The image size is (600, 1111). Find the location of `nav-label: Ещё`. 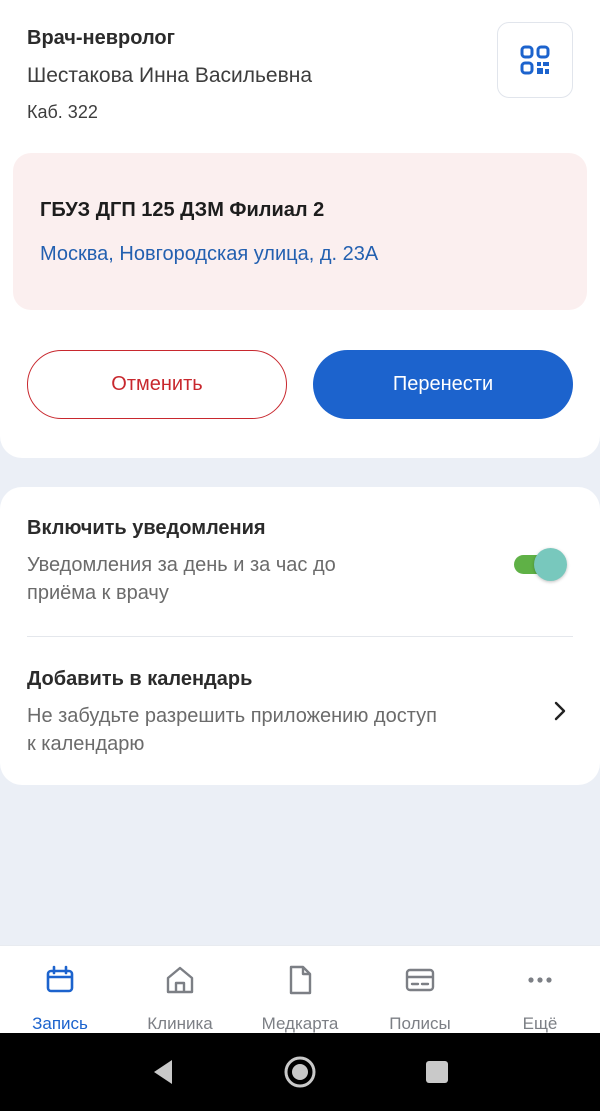

nav-label: Ещё is located at coordinates (540, 1023).